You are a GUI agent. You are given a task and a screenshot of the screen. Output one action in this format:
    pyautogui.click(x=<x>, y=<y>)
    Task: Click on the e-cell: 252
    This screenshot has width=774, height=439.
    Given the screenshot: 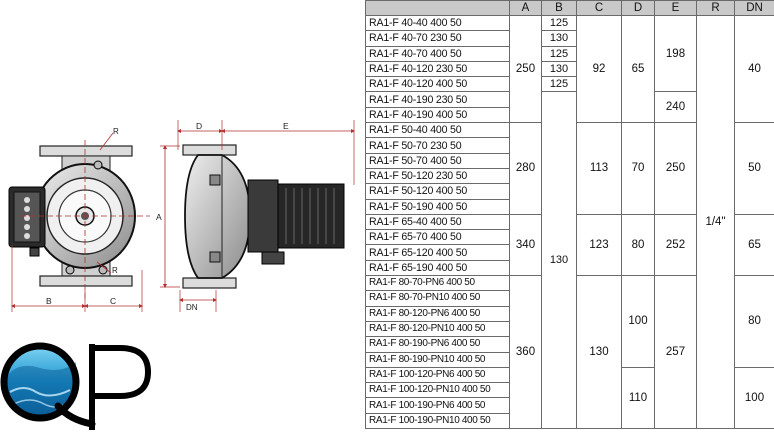 What is the action you would take?
    pyautogui.click(x=675, y=245)
    